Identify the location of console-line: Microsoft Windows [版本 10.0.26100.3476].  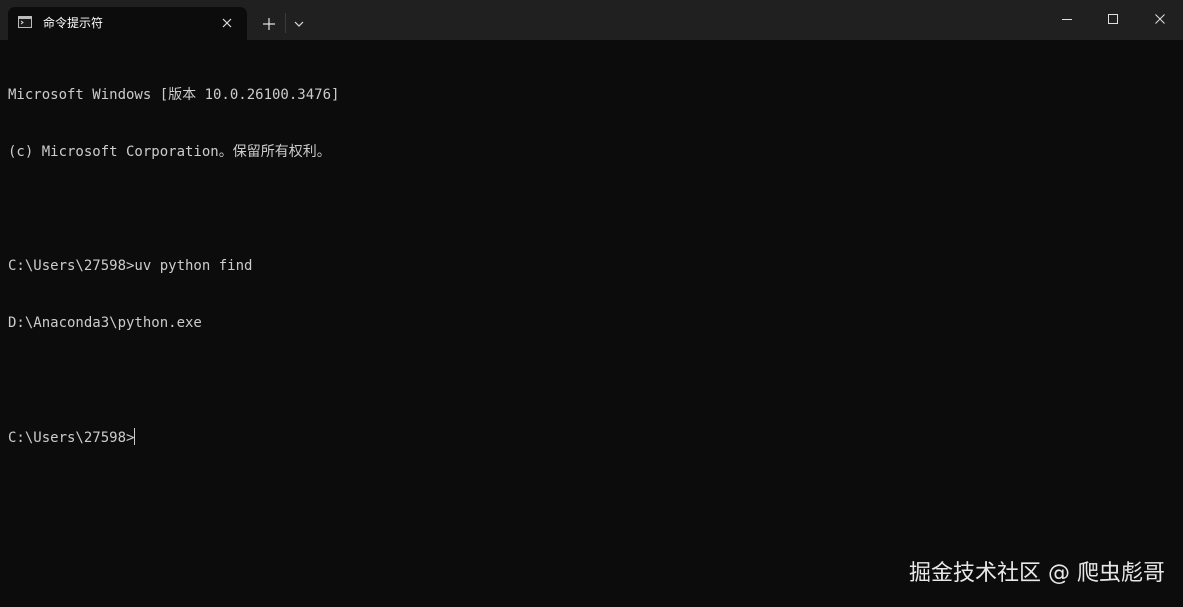
(174, 95).